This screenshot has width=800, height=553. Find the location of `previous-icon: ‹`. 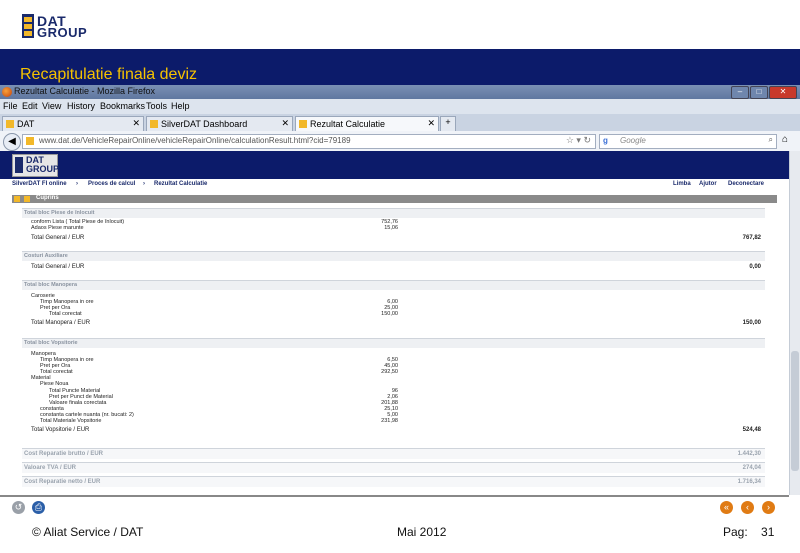

previous-icon: ‹ is located at coordinates (747, 507).